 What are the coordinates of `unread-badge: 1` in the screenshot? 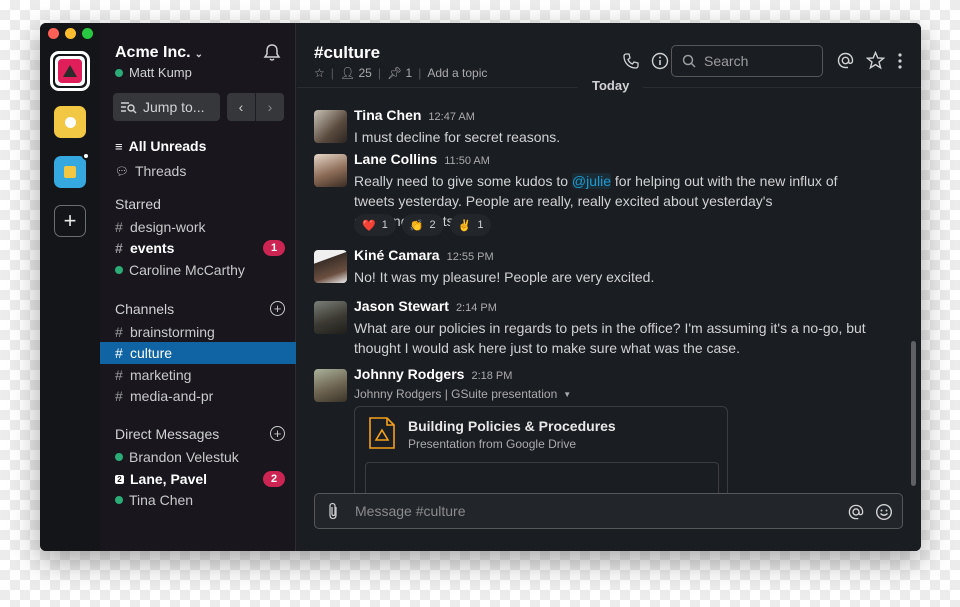 It's located at (274, 248).